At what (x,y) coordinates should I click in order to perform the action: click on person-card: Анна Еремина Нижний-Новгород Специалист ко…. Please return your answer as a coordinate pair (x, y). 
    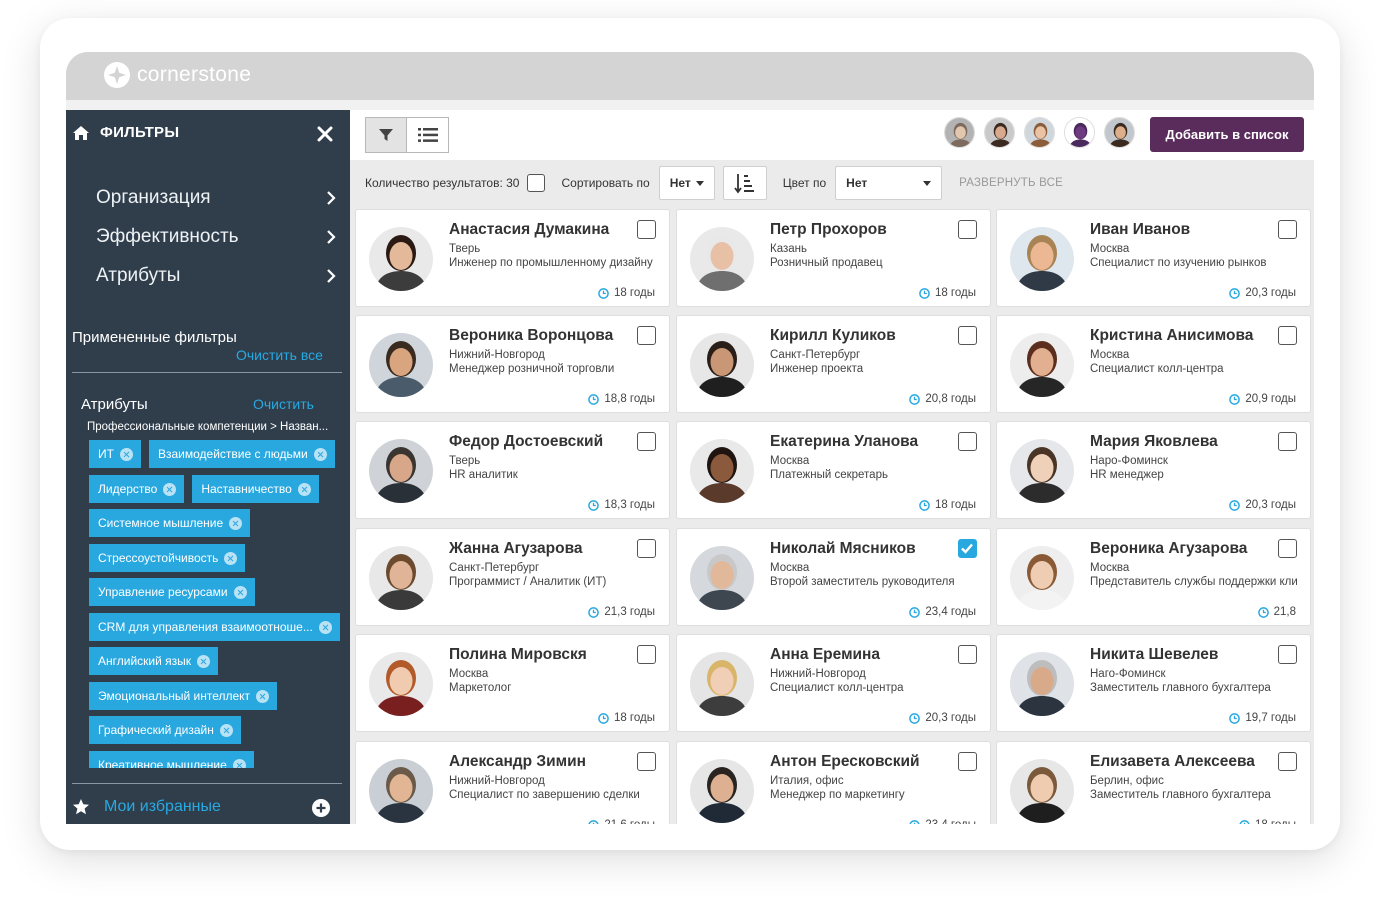
    Looking at the image, I should click on (833, 683).